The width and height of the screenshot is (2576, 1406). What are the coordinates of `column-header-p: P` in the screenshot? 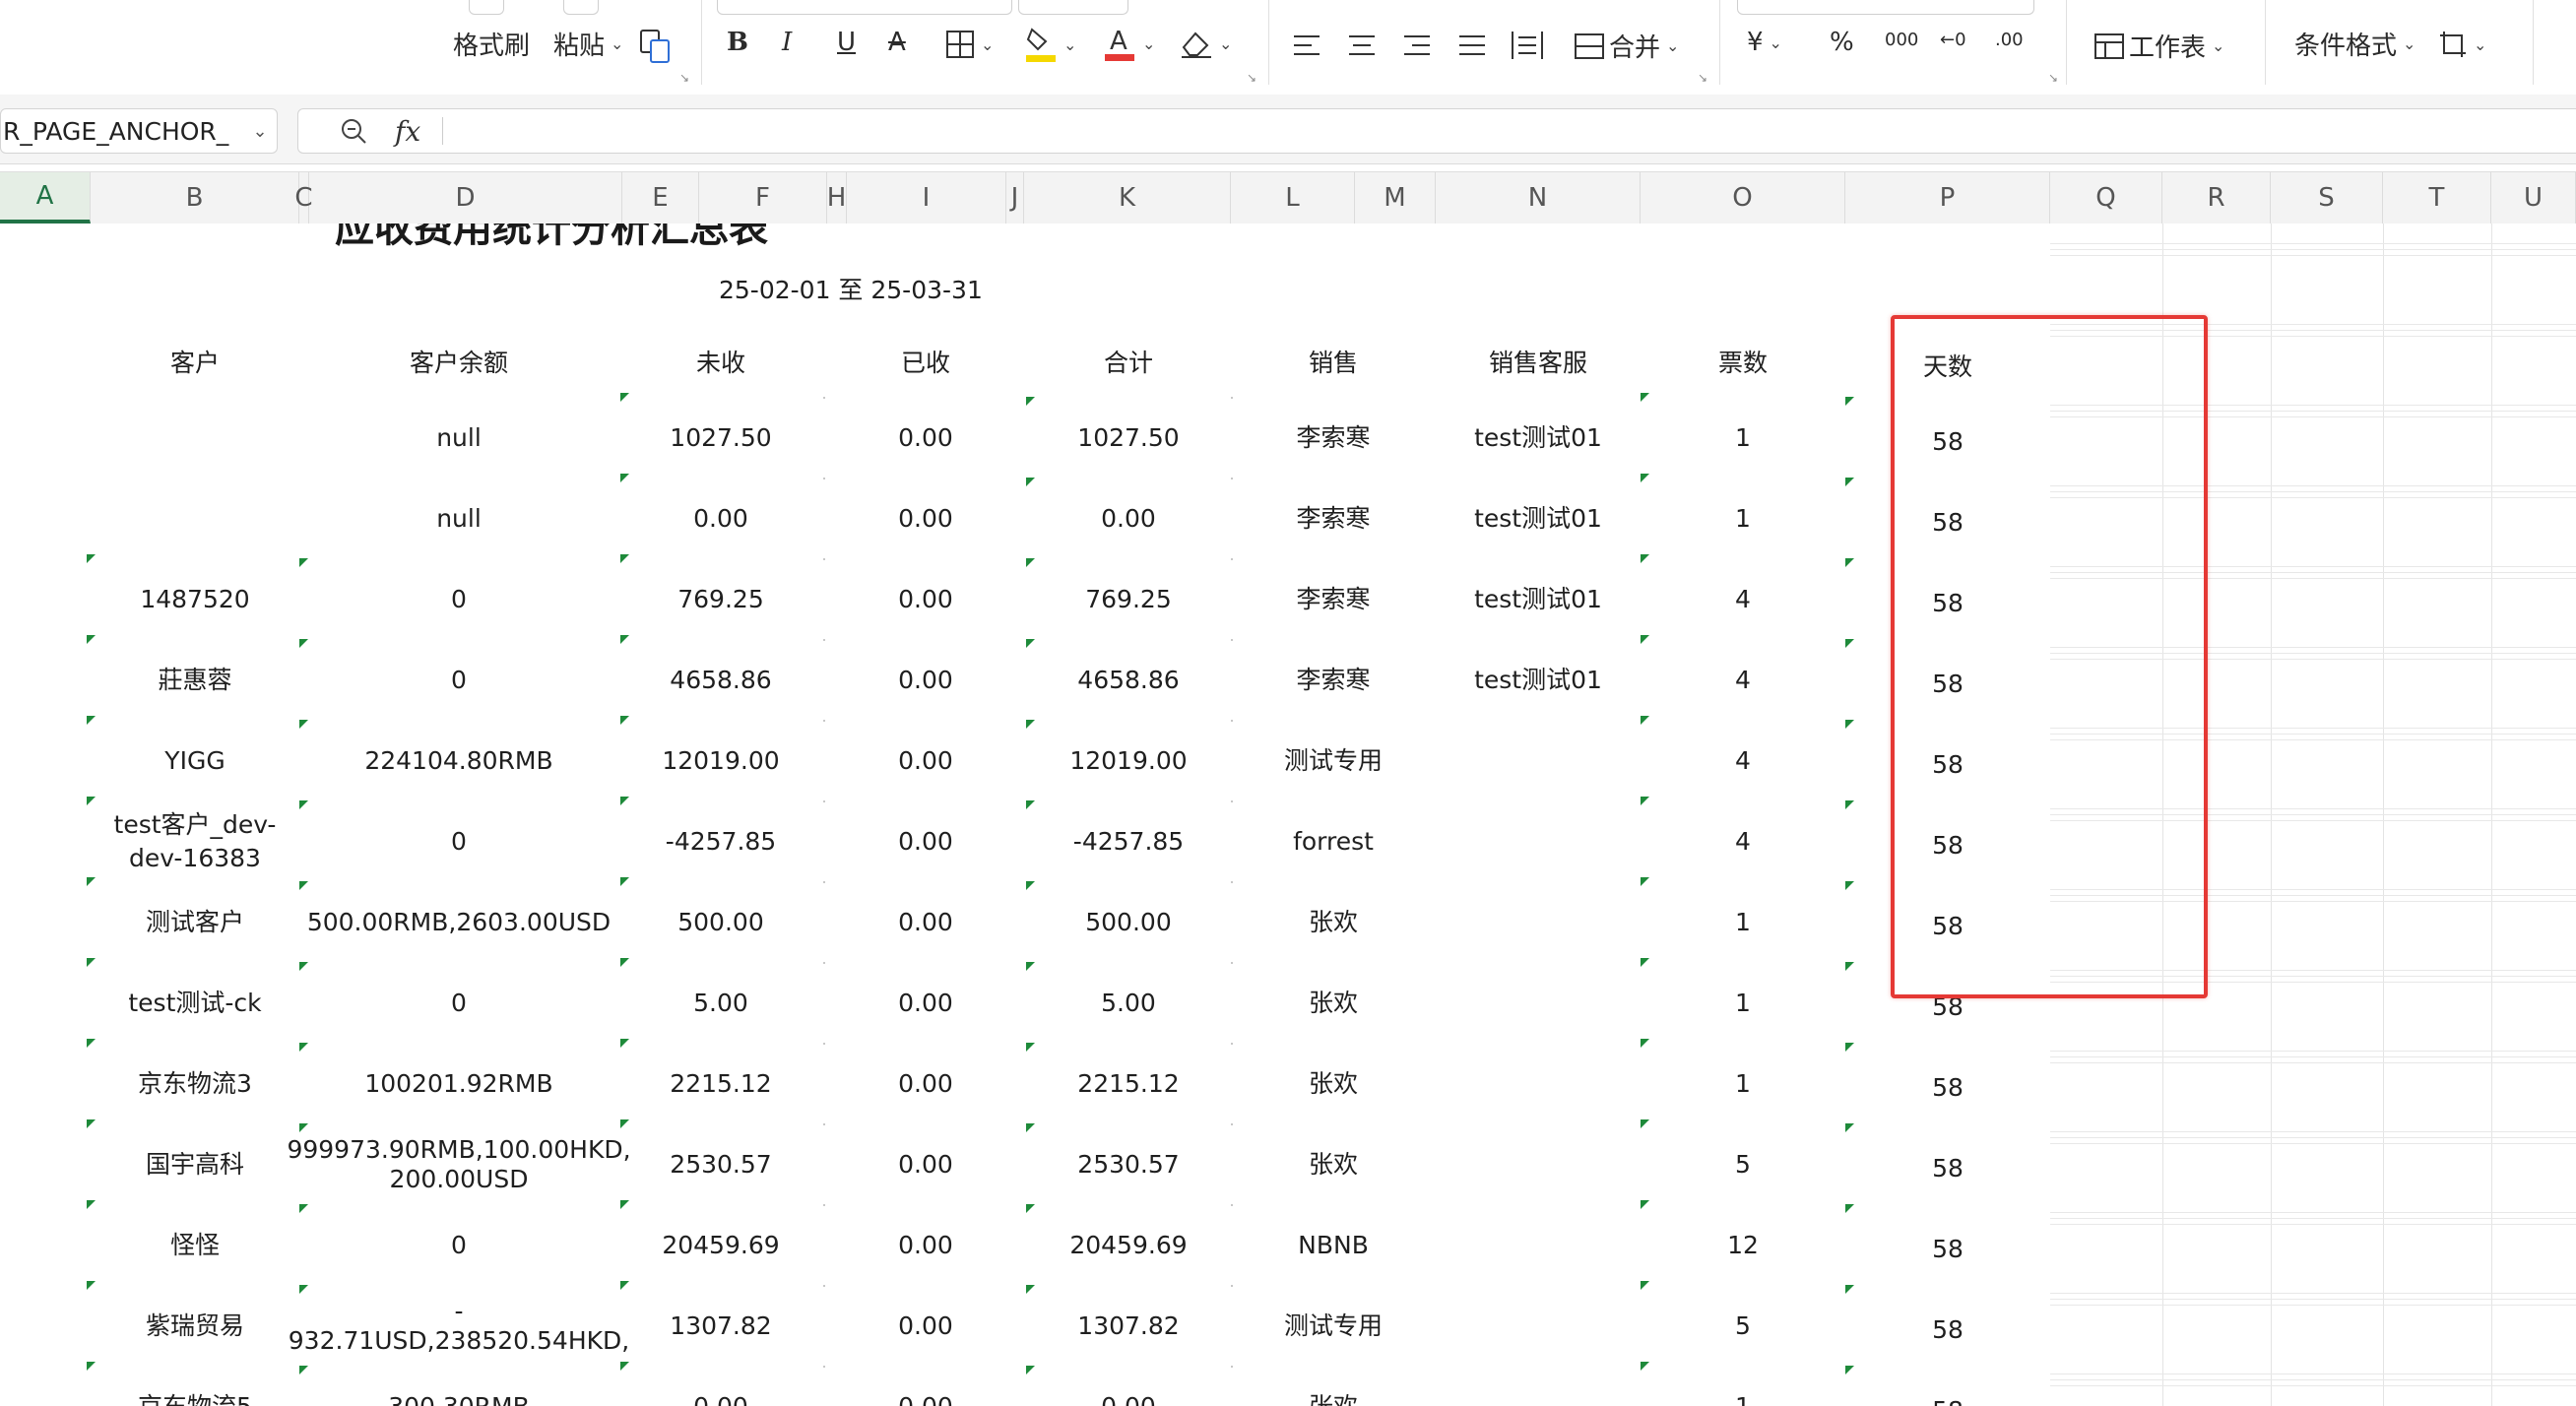 It's located at (1947, 198).